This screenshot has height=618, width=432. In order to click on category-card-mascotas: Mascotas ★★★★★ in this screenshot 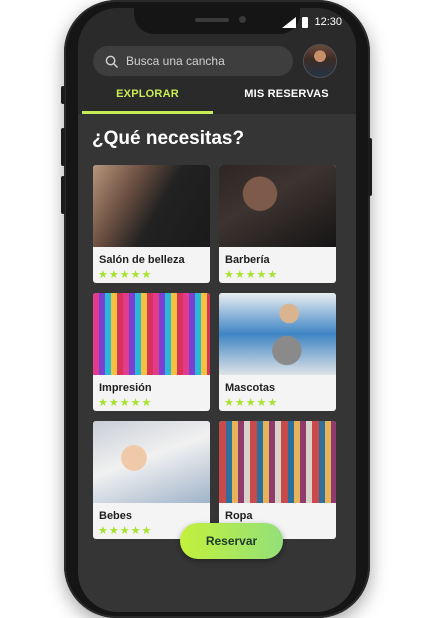, I will do `click(277, 352)`.